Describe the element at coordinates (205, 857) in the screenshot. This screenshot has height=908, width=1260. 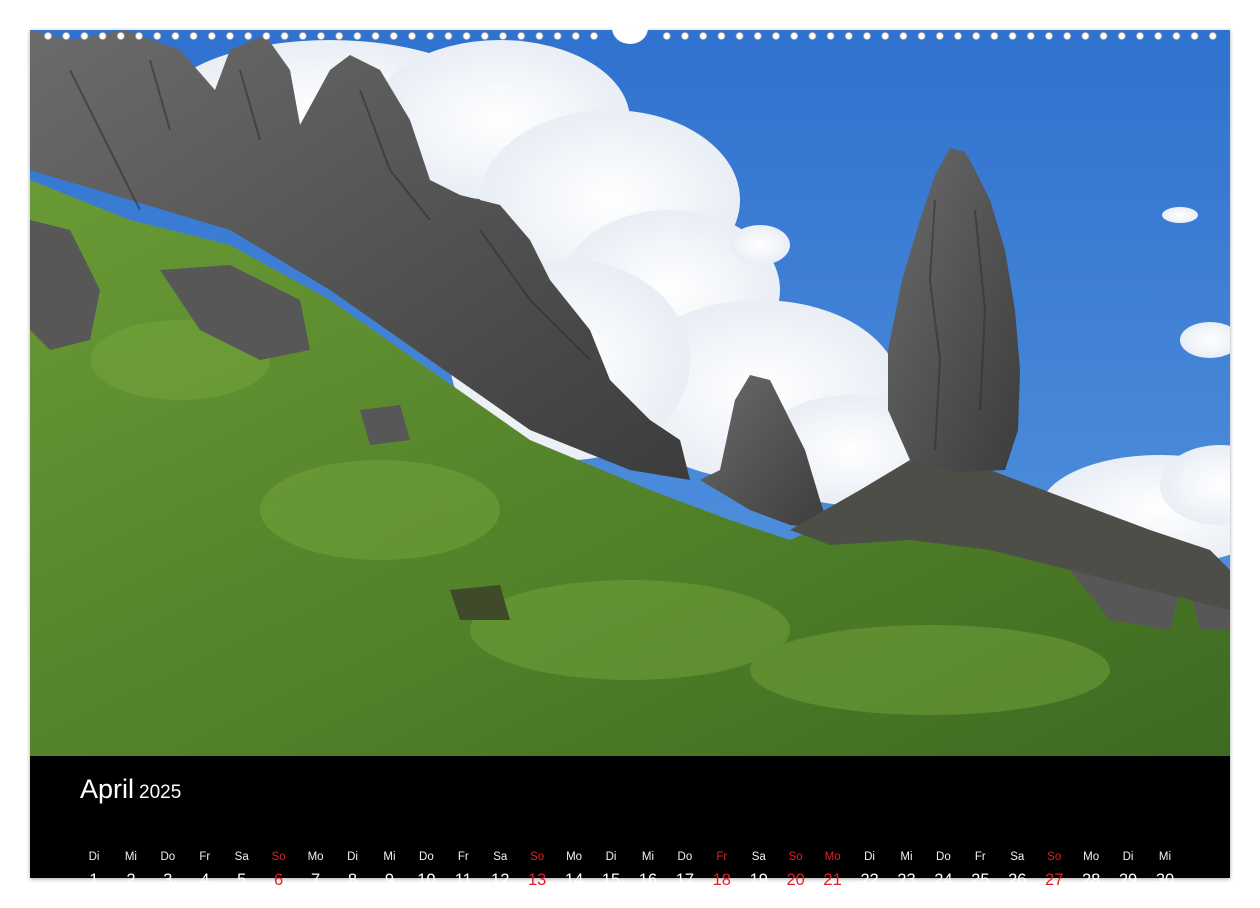
I see `weekday-label: Fr` at that location.